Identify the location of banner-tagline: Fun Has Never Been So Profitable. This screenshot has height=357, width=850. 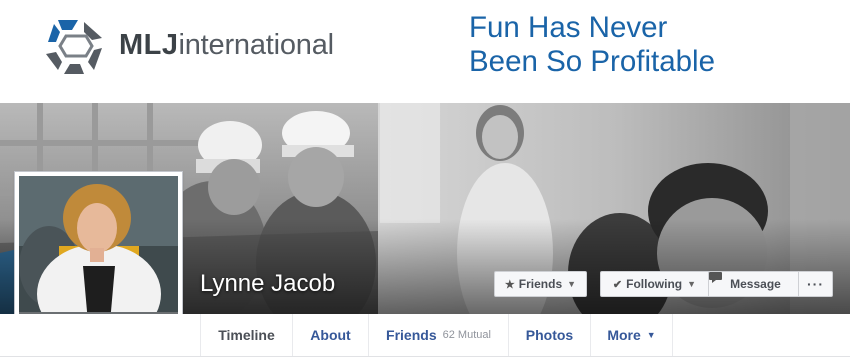
(592, 45).